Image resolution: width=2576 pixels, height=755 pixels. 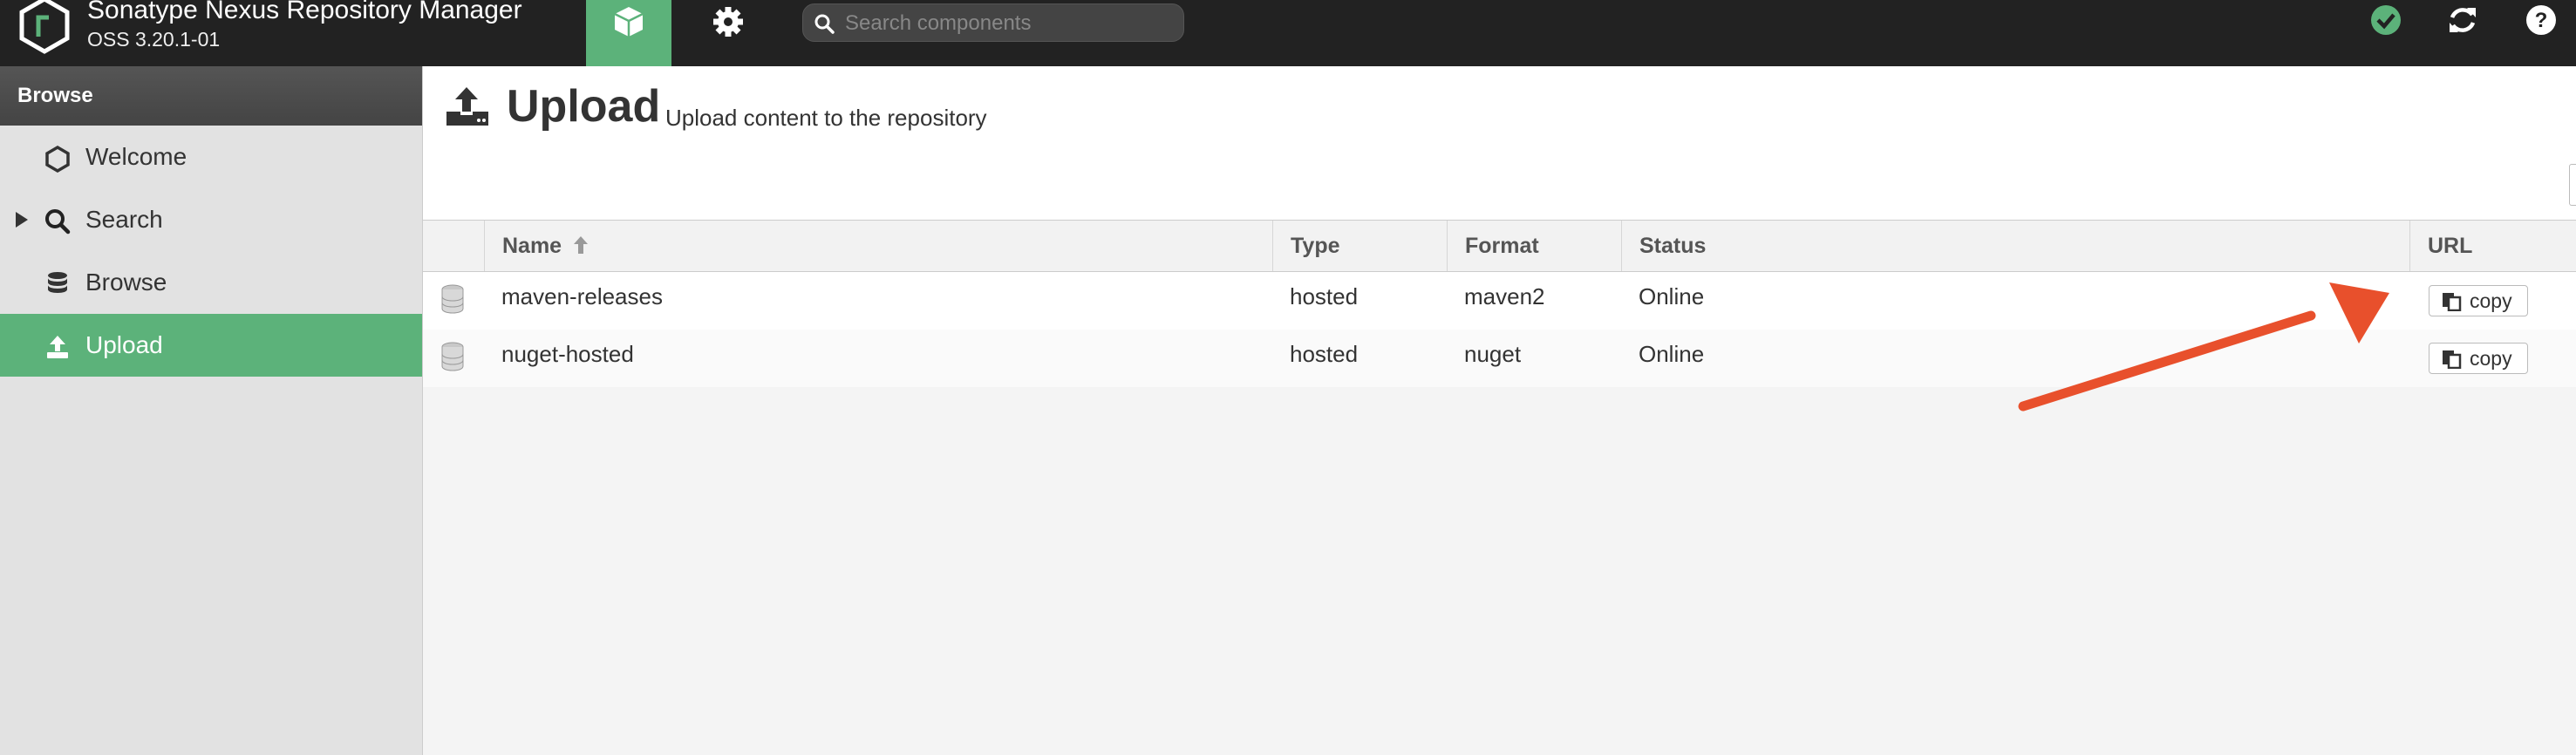 I want to click on table-row: maven-releases hosted maven2 Online copy, so click(x=1500, y=301).